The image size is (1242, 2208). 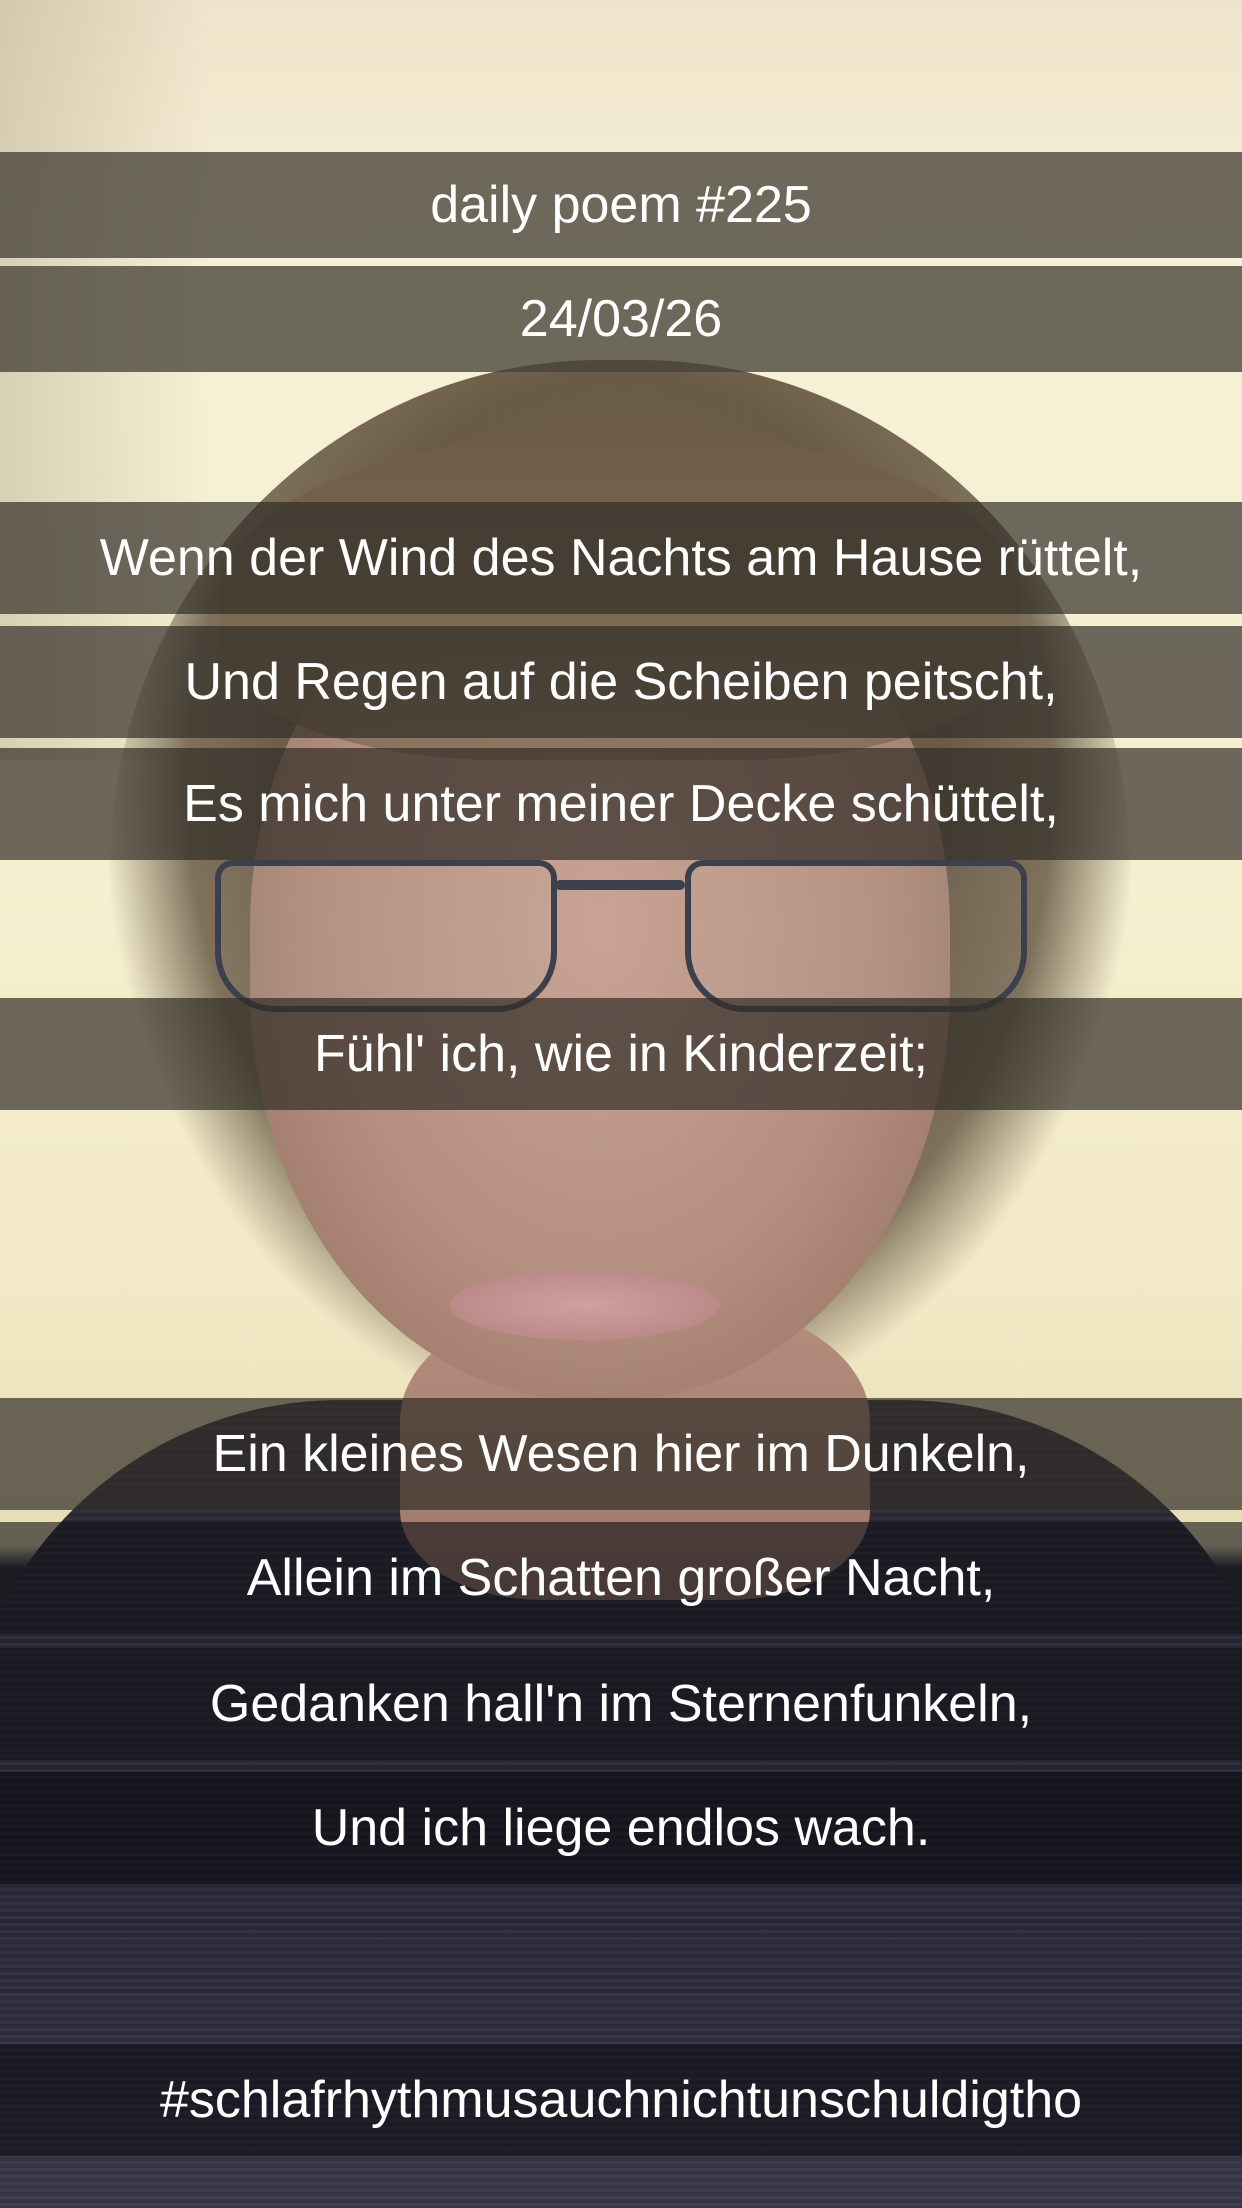 I want to click on poem-line-bar: Ein kleines Wesen hier im Dunkeln,, so click(x=621, y=1454).